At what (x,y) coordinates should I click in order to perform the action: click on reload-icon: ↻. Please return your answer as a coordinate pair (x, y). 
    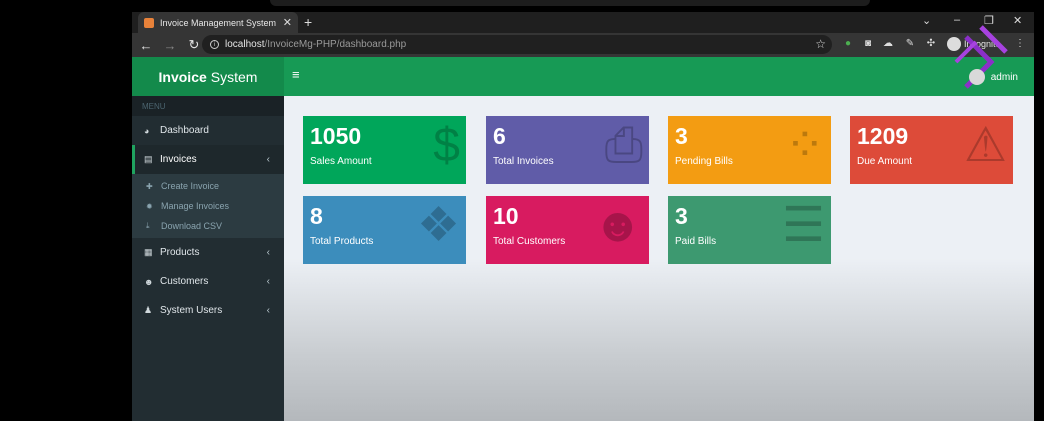
    Looking at the image, I should click on (194, 45).